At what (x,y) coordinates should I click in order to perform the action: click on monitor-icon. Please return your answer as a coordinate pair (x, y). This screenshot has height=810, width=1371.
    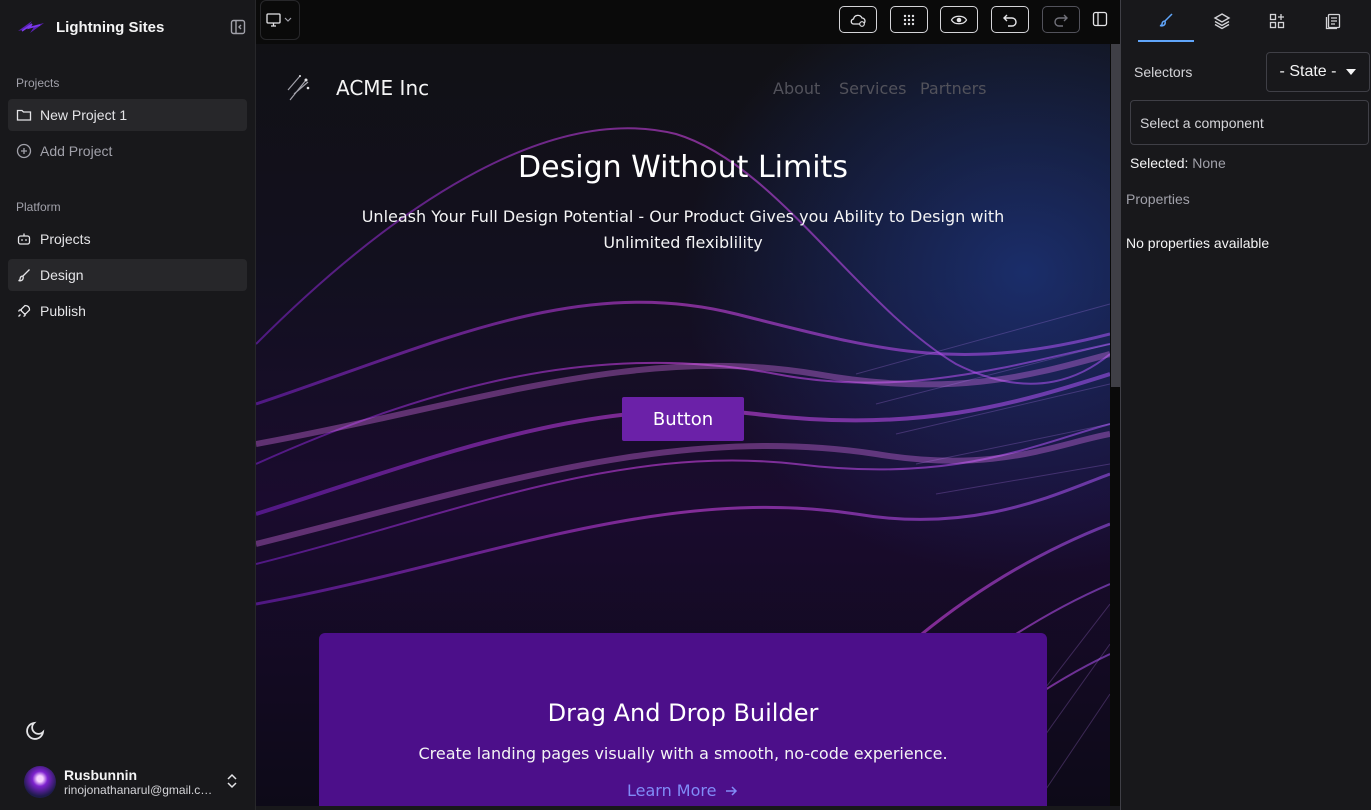
    Looking at the image, I should click on (279, 20).